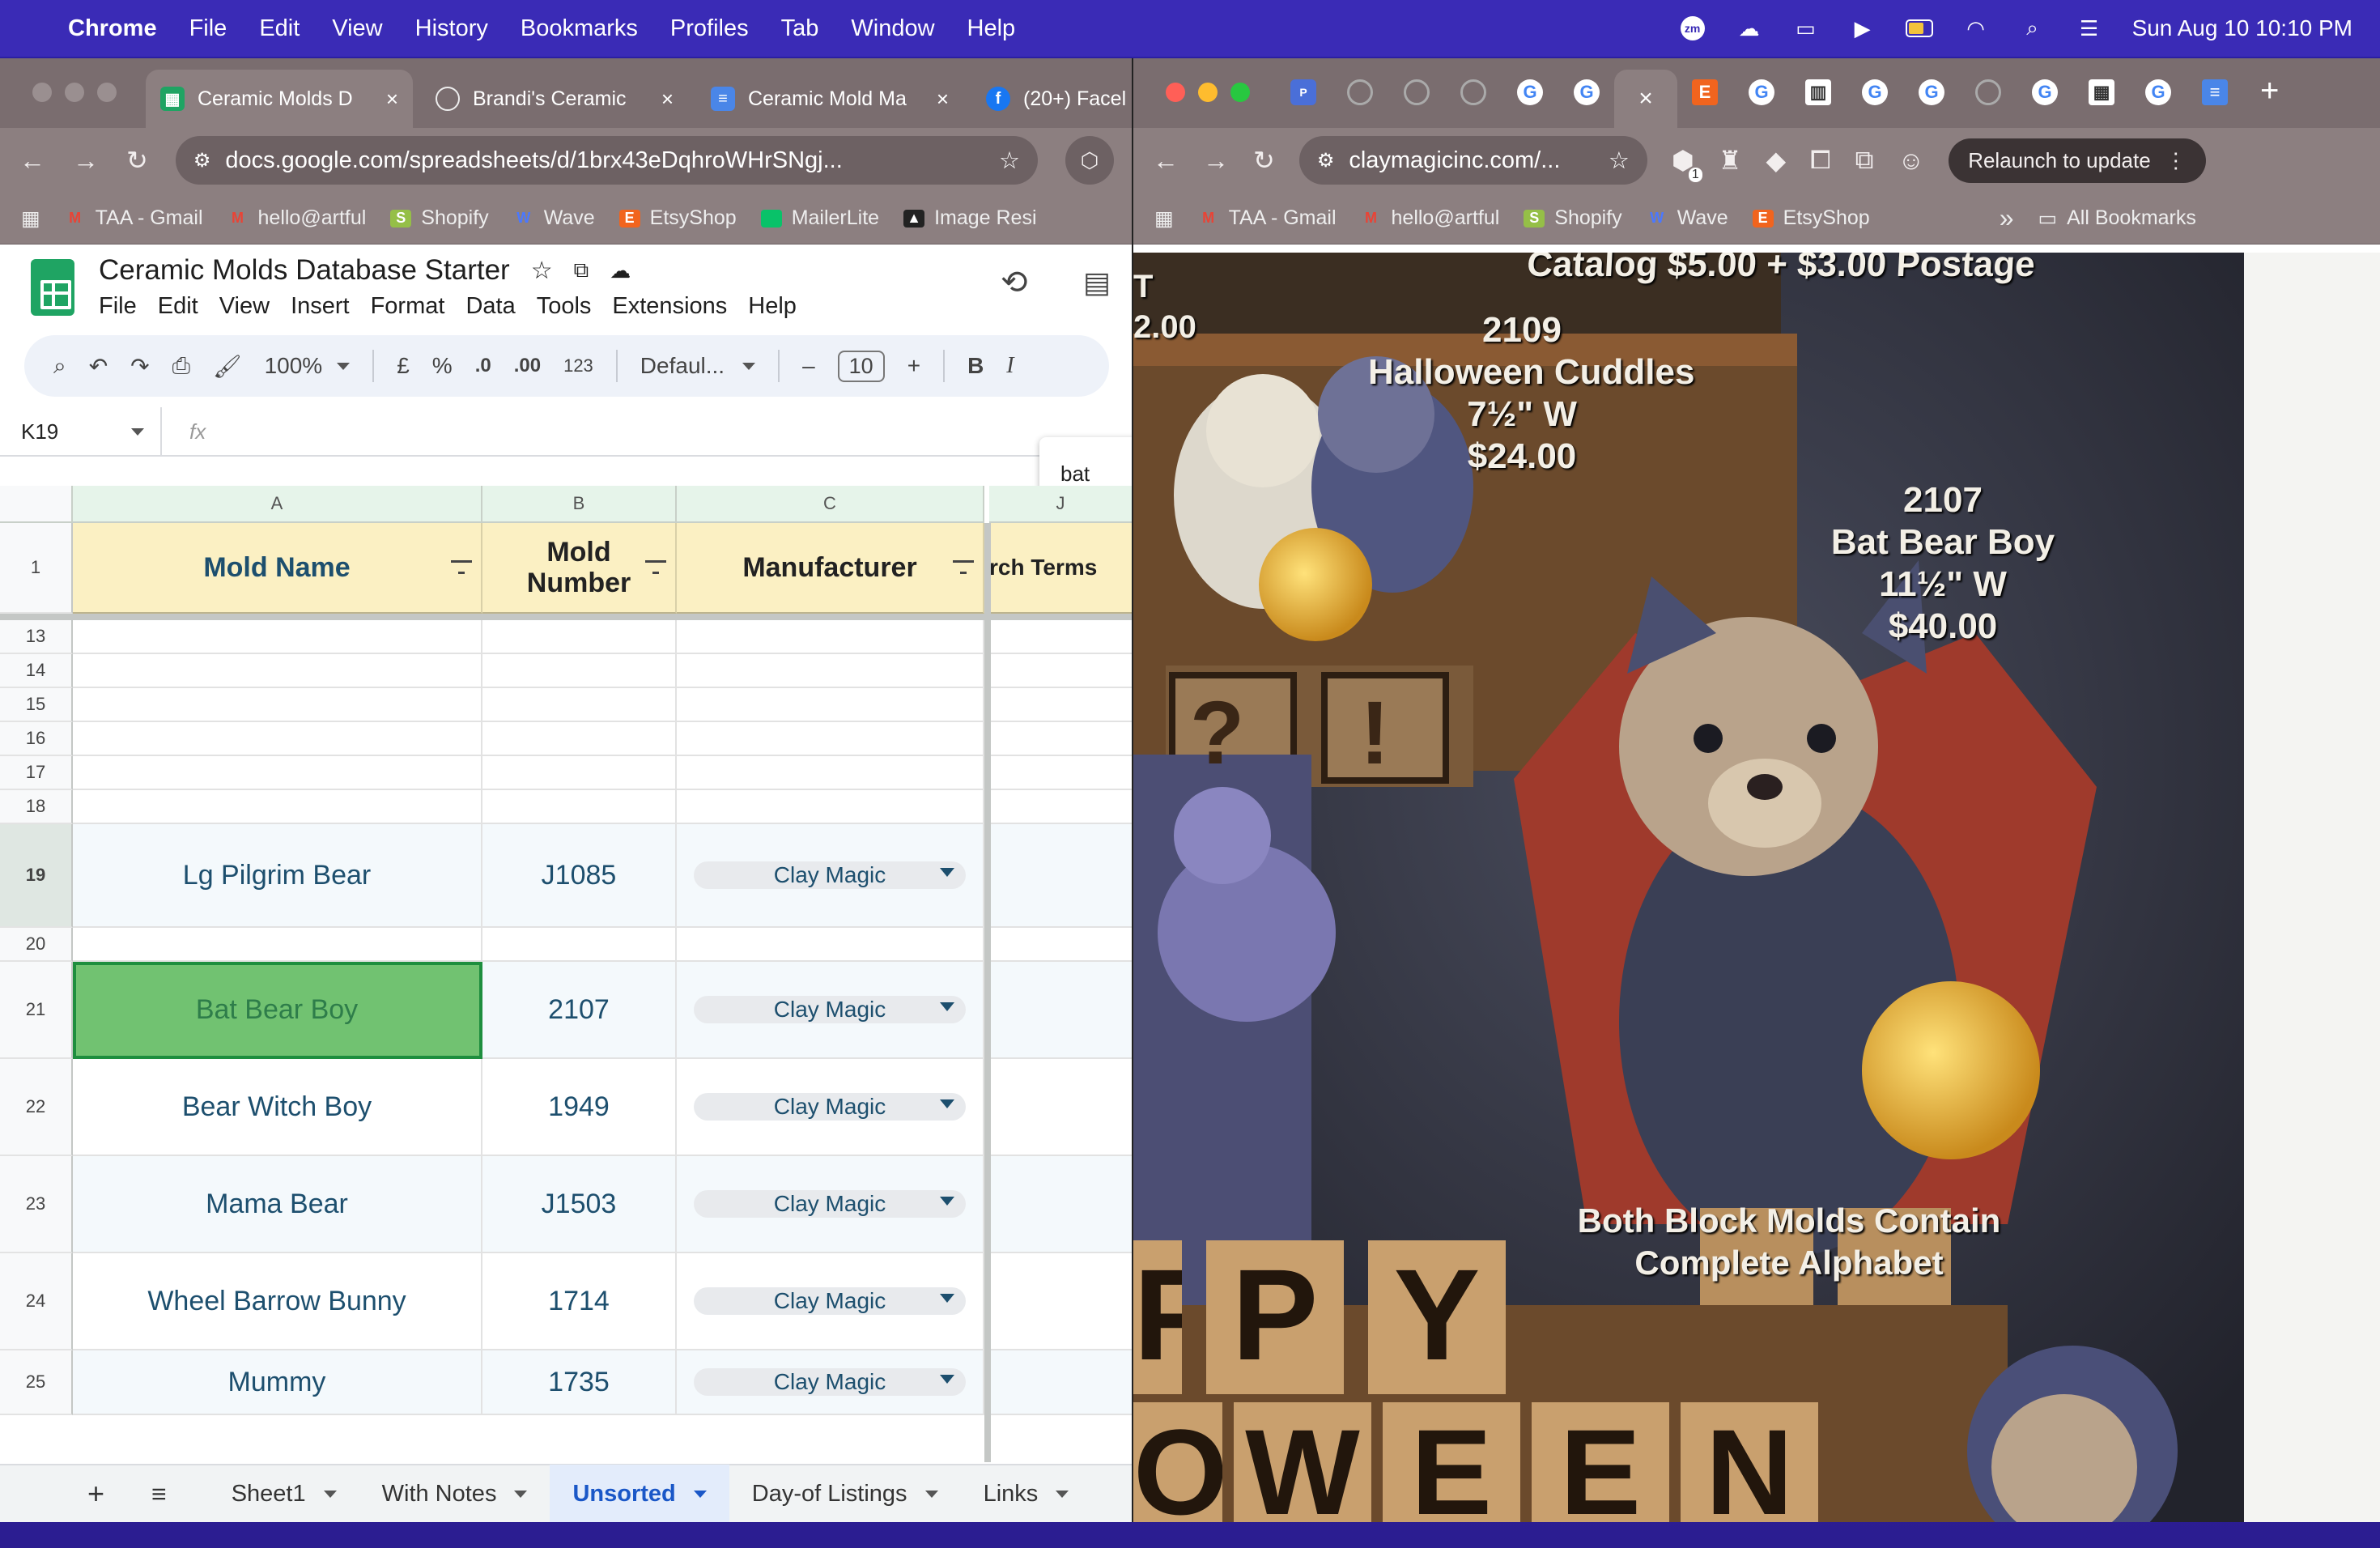 The image size is (2380, 1548). What do you see at coordinates (37, 705) in the screenshot?
I see `row-header: 15` at bounding box center [37, 705].